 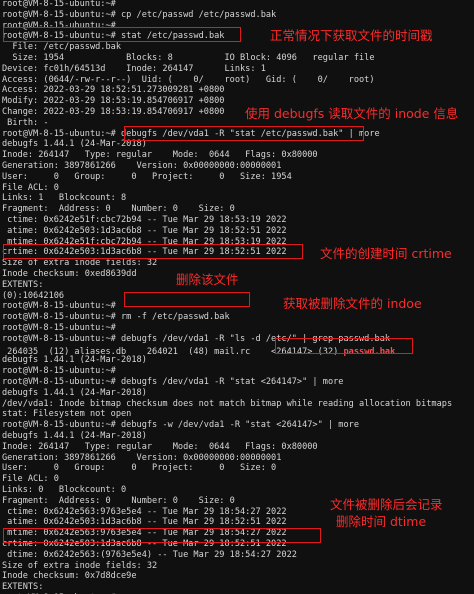 I want to click on debugfs-annotation: 使用 debugfs 读取文件的 inode 信息, so click(x=352, y=113).